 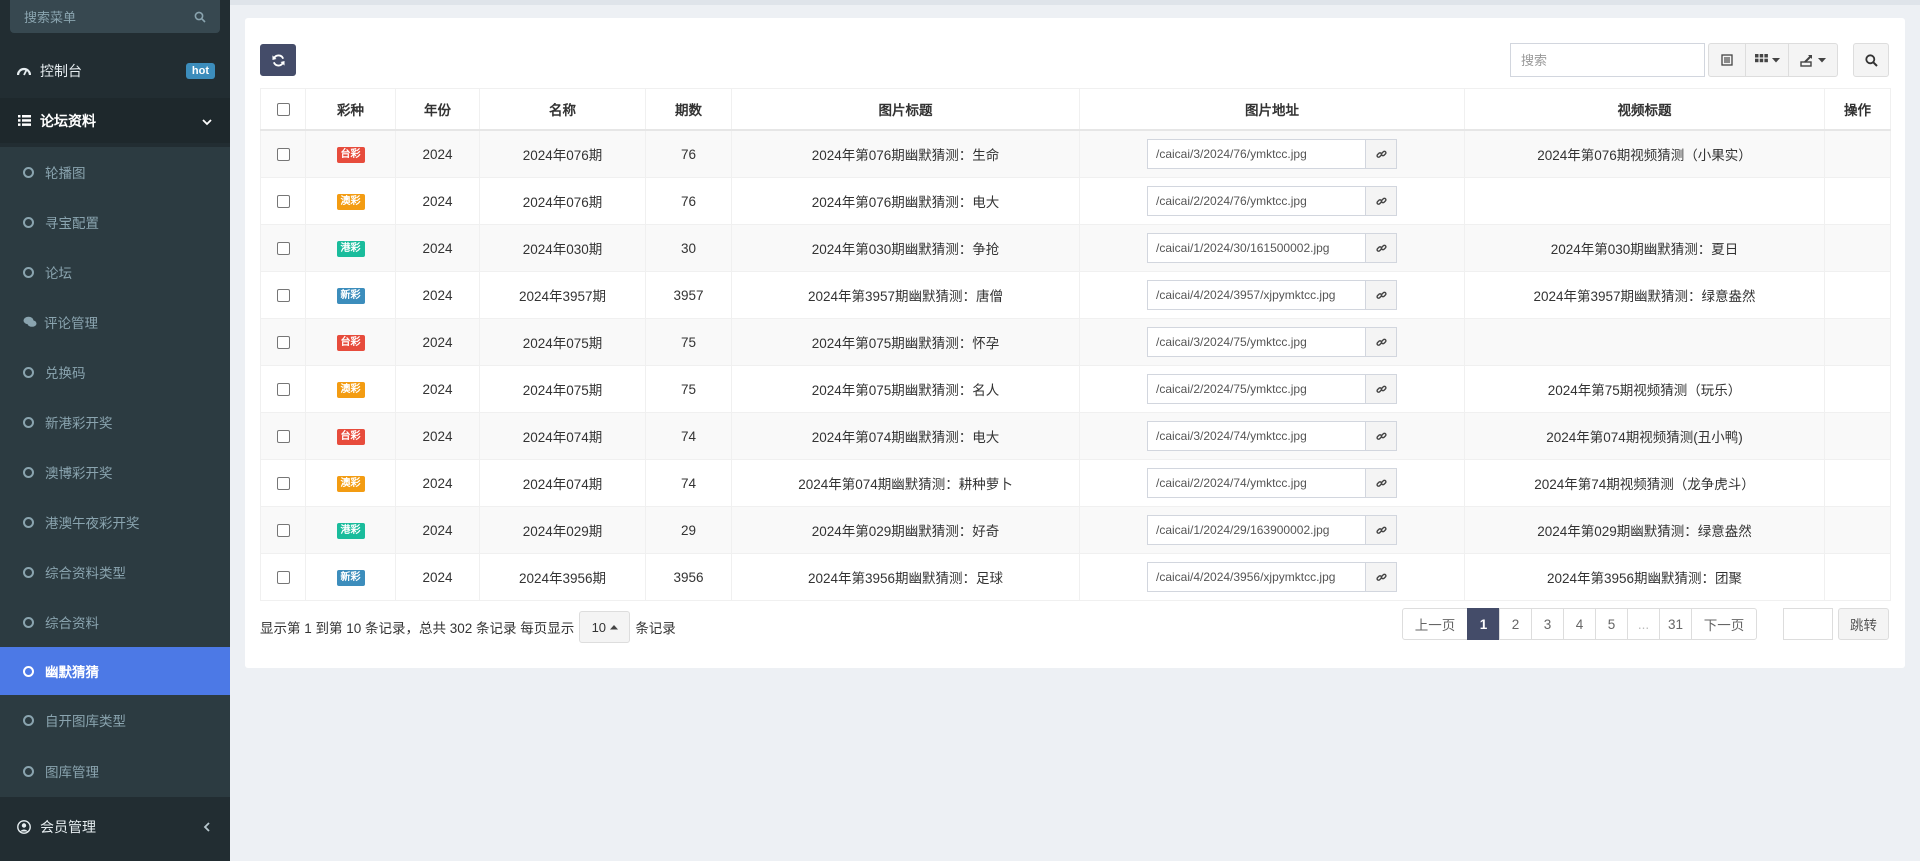 I want to click on column-header: 期数, so click(x=688, y=109).